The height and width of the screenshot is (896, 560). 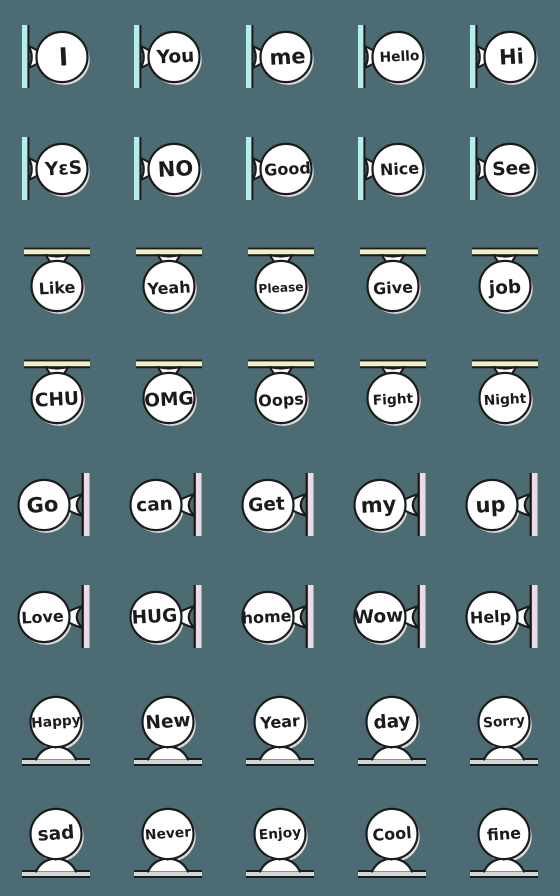 What do you see at coordinates (504, 504) in the screenshot?
I see `sticker-up: up` at bounding box center [504, 504].